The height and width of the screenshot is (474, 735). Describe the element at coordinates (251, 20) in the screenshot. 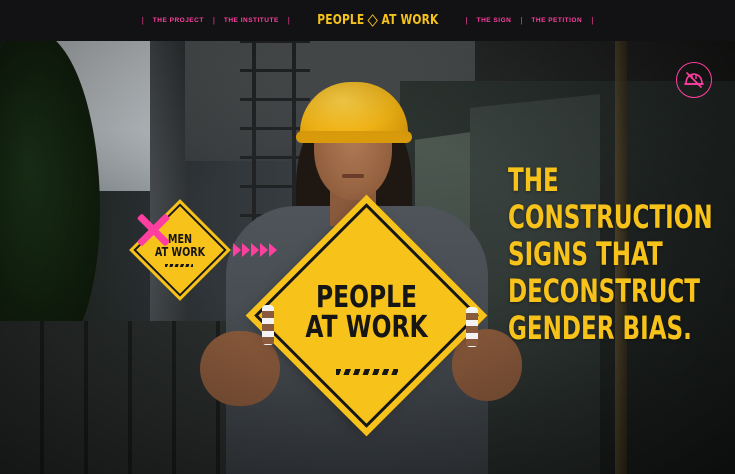

I see `nav-link-the-institute: THE INSTITUTE` at that location.